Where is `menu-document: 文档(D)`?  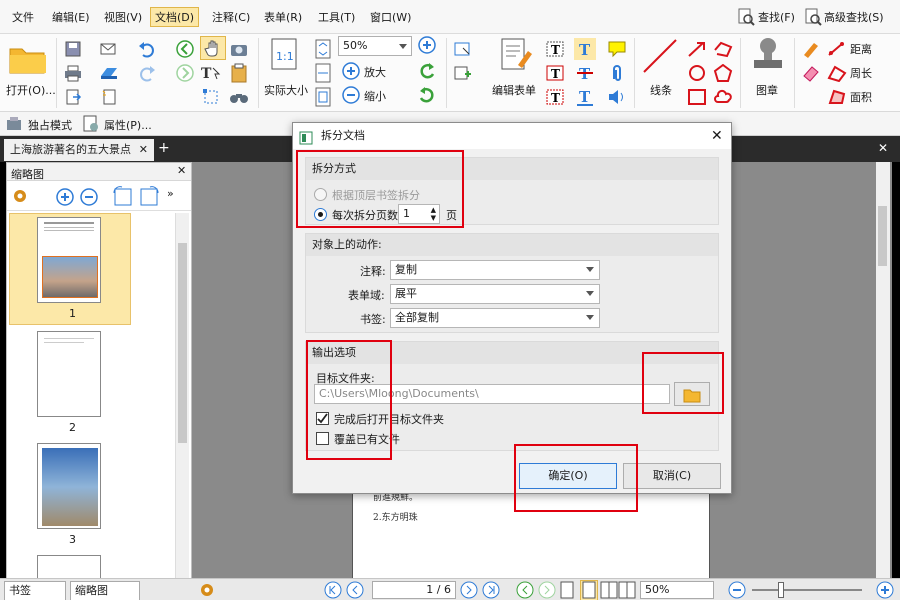
menu-document: 文档(D) is located at coordinates (175, 17).